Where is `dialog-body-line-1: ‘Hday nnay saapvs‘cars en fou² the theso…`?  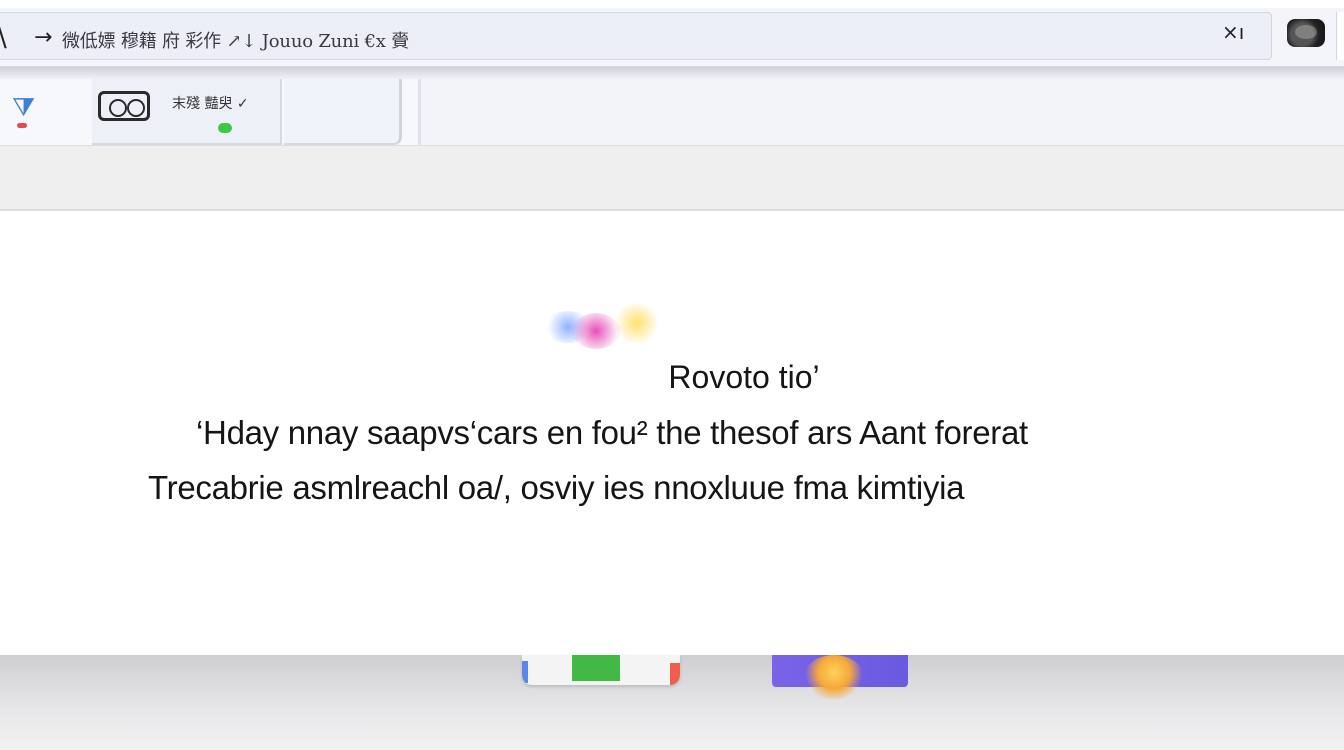 dialog-body-line-1: ‘Hday nnay saapvs‘cars en fou² the theso… is located at coordinates (612, 432).